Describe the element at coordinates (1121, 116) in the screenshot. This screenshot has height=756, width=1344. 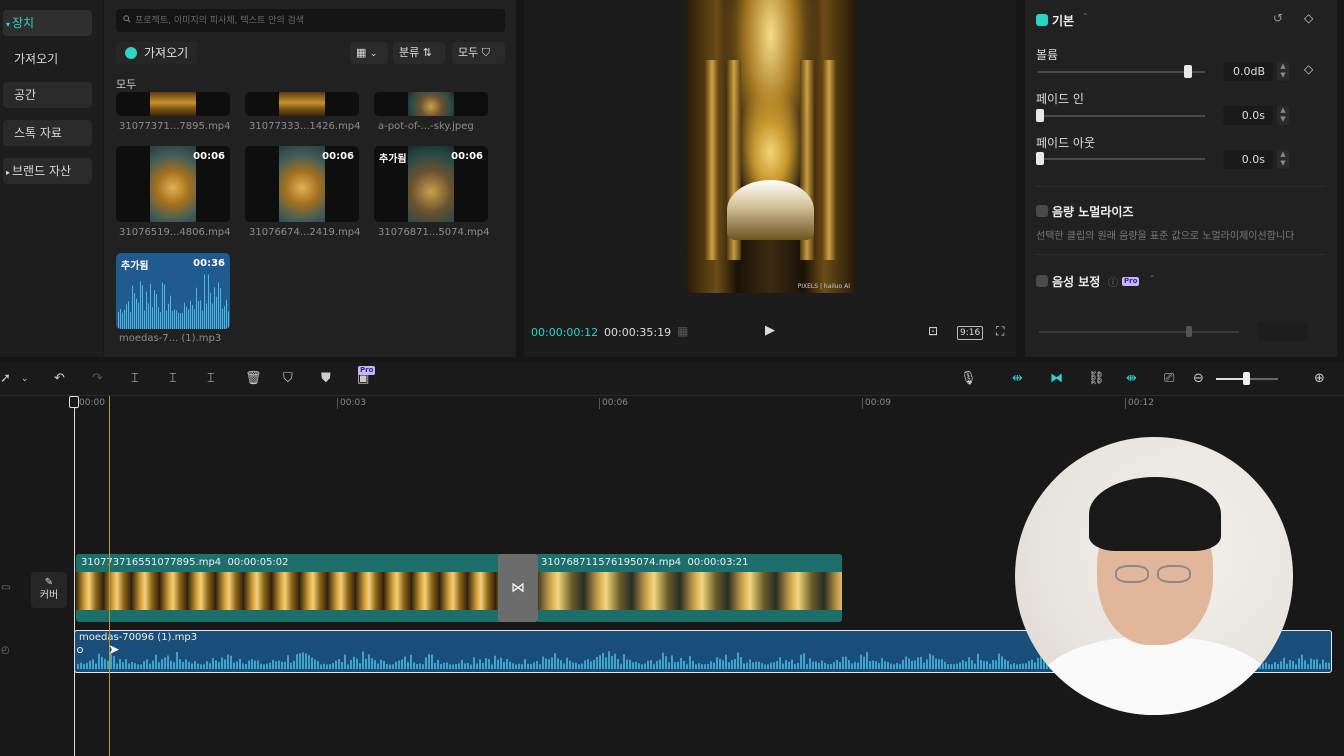
I see `fade-in-slider` at that location.